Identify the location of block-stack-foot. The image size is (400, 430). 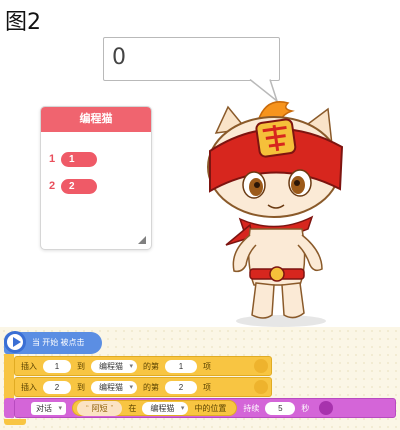
(15, 422).